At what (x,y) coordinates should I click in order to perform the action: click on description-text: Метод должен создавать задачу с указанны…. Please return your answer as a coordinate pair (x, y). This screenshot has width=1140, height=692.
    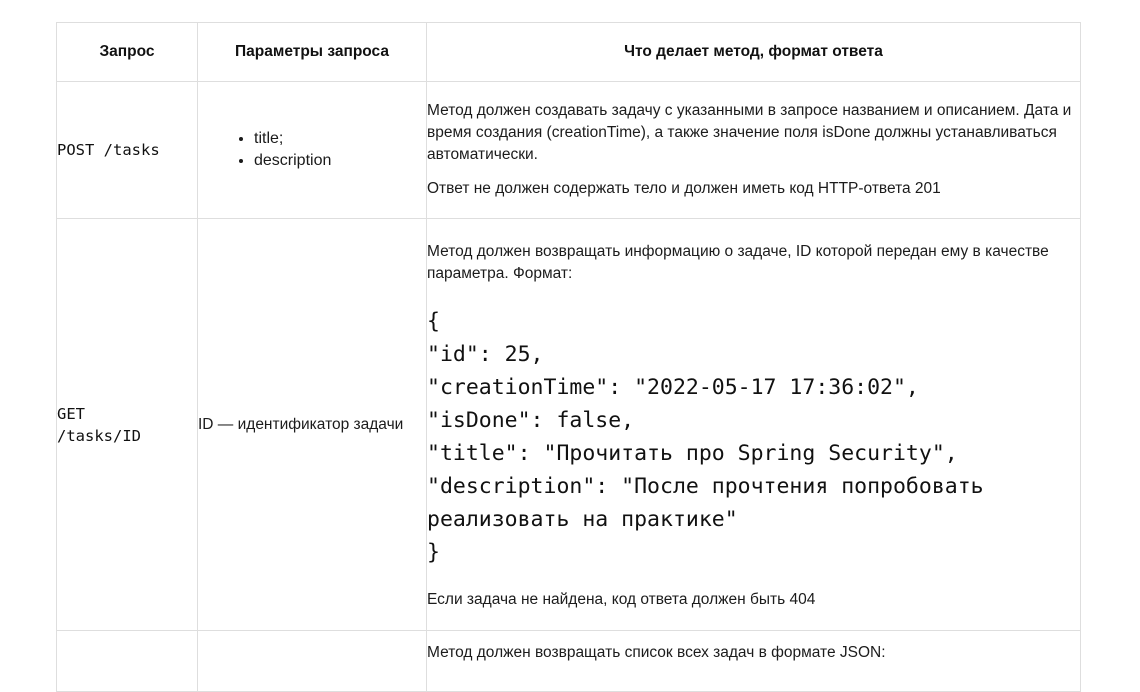
    Looking at the image, I should click on (749, 132).